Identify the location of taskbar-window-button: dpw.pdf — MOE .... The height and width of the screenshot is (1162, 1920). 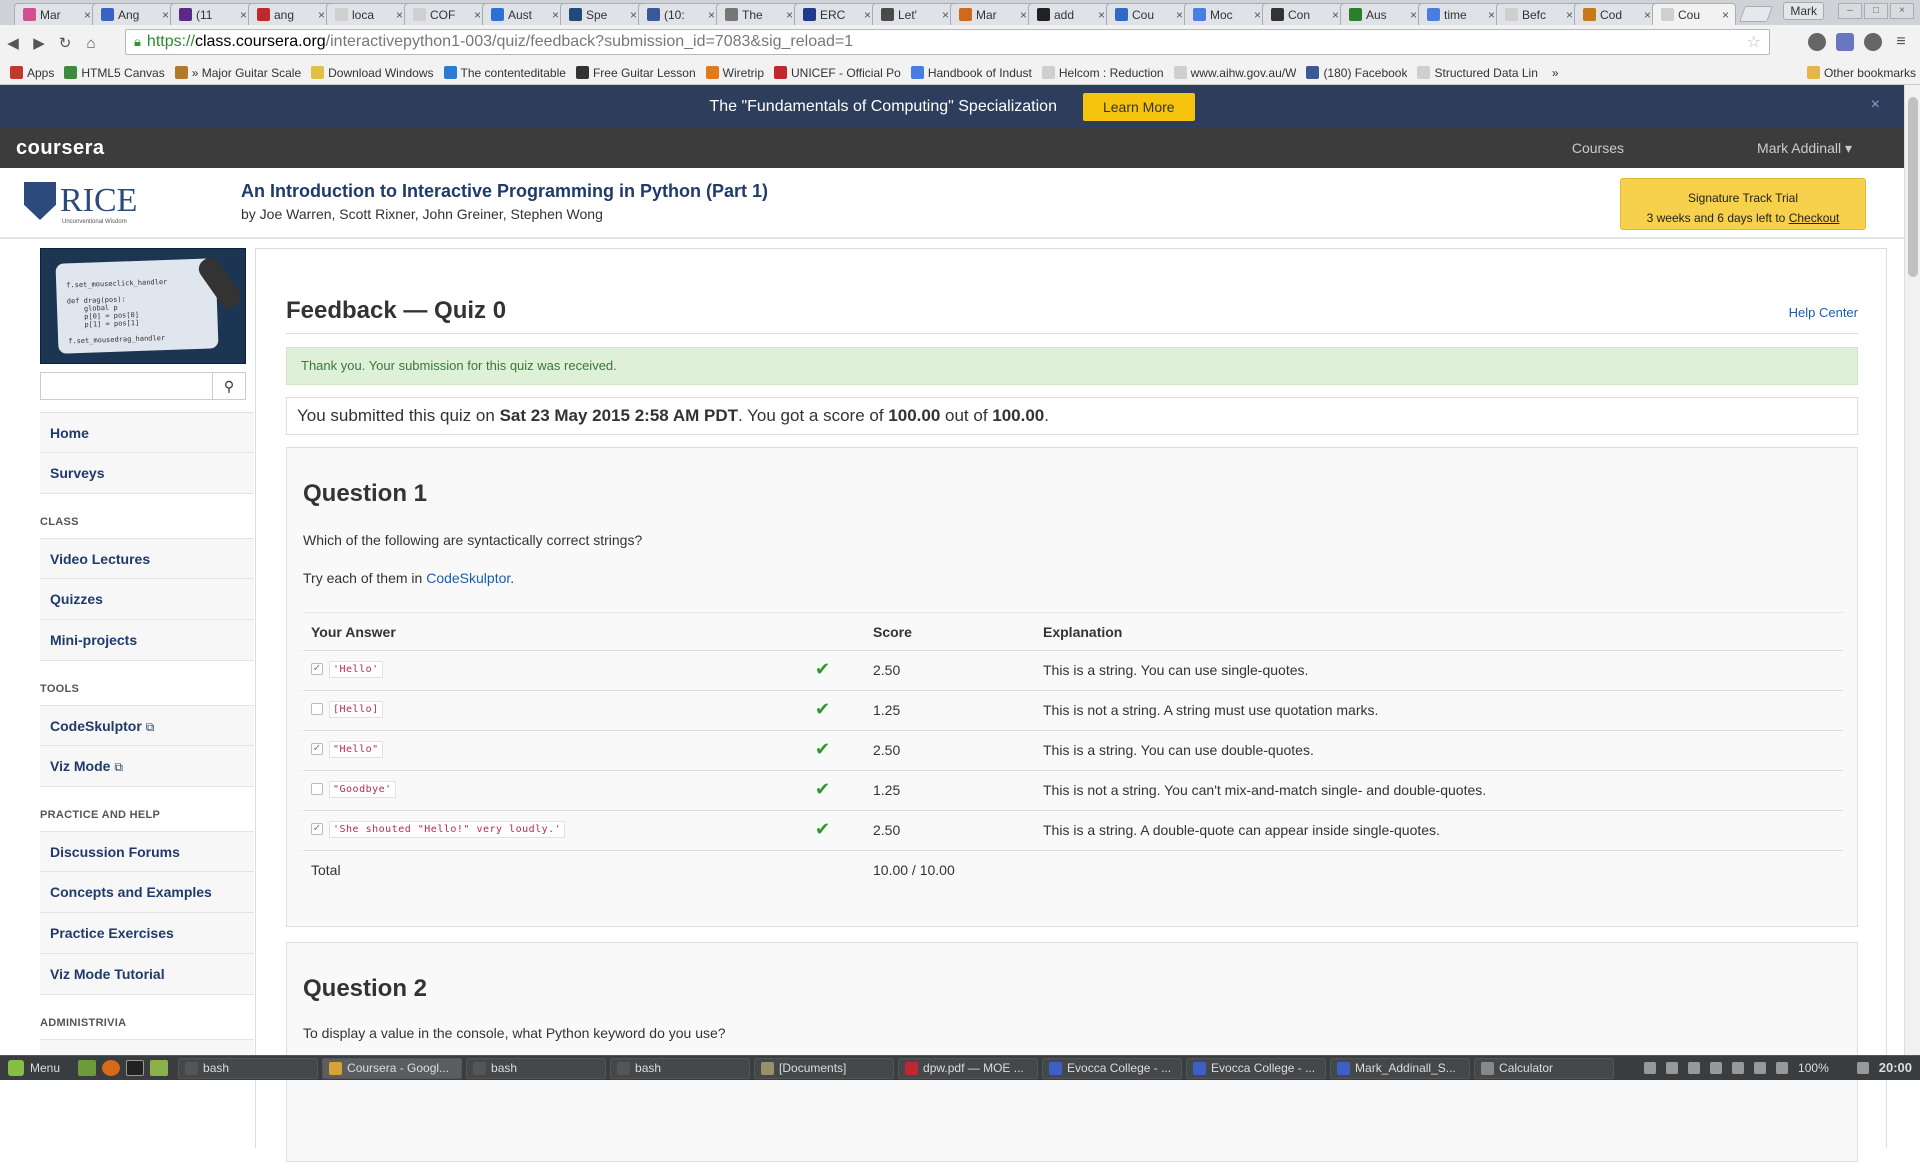
(968, 1068).